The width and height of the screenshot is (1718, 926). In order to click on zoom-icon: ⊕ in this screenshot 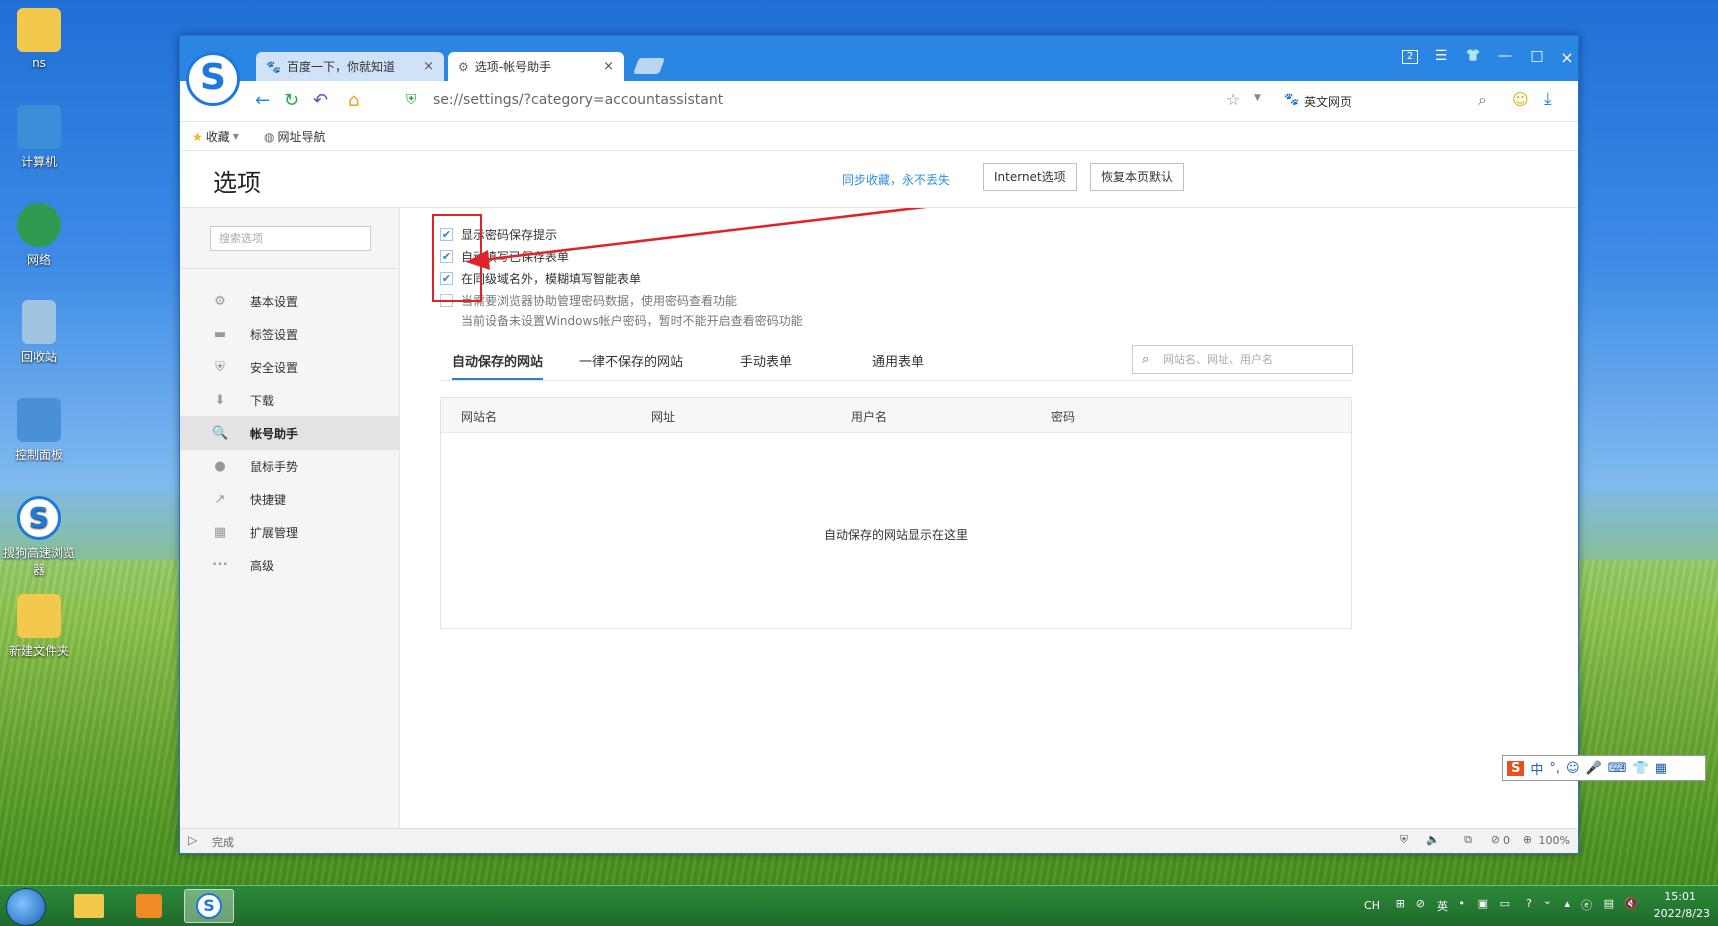, I will do `click(1527, 839)`.